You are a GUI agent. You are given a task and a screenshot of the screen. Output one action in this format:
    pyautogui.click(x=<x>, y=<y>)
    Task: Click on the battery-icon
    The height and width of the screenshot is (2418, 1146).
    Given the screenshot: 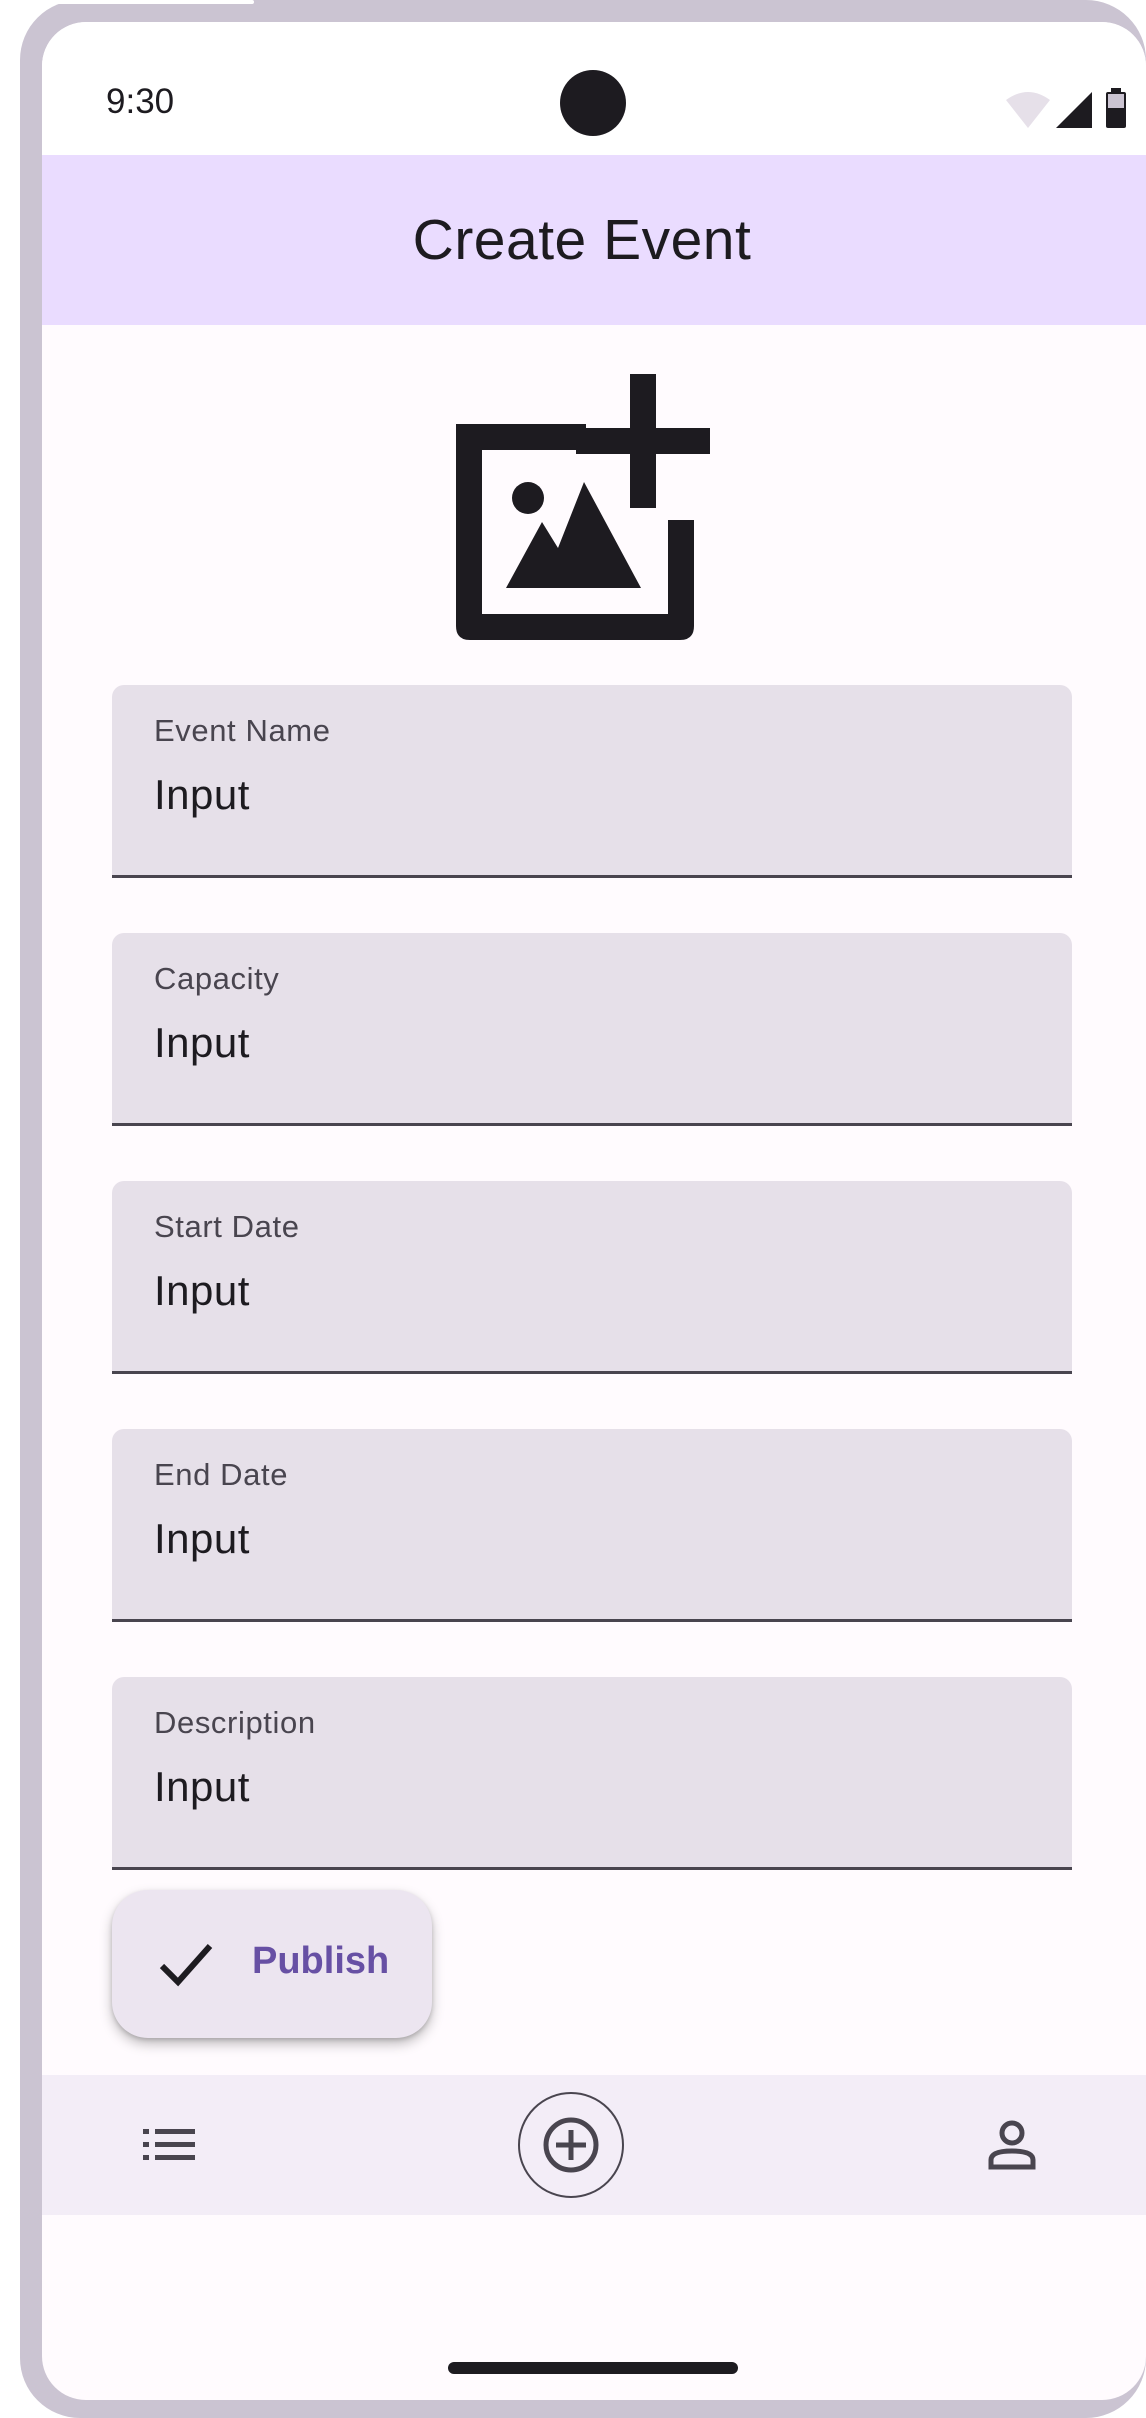 What is the action you would take?
    pyautogui.click(x=1116, y=108)
    